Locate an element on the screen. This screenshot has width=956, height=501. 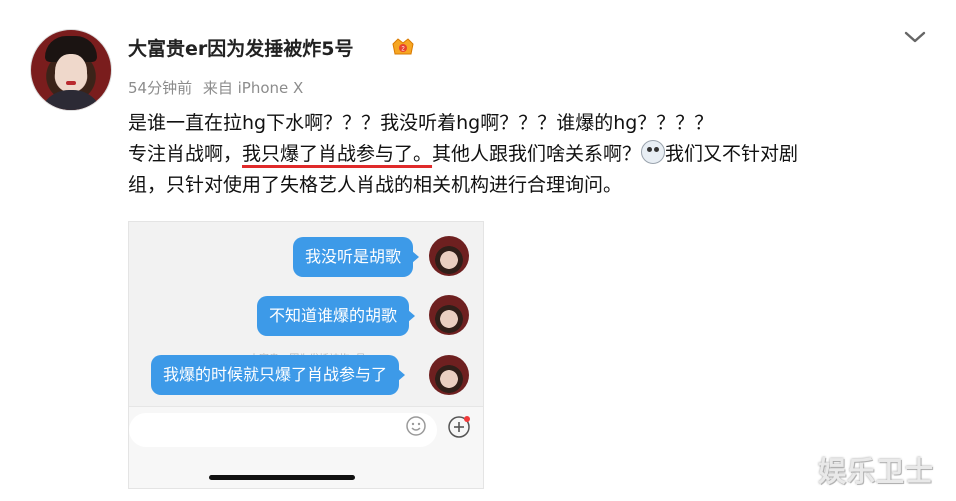
user-name: 大富贵er因为发捶被炸5号 is located at coordinates (240, 47).